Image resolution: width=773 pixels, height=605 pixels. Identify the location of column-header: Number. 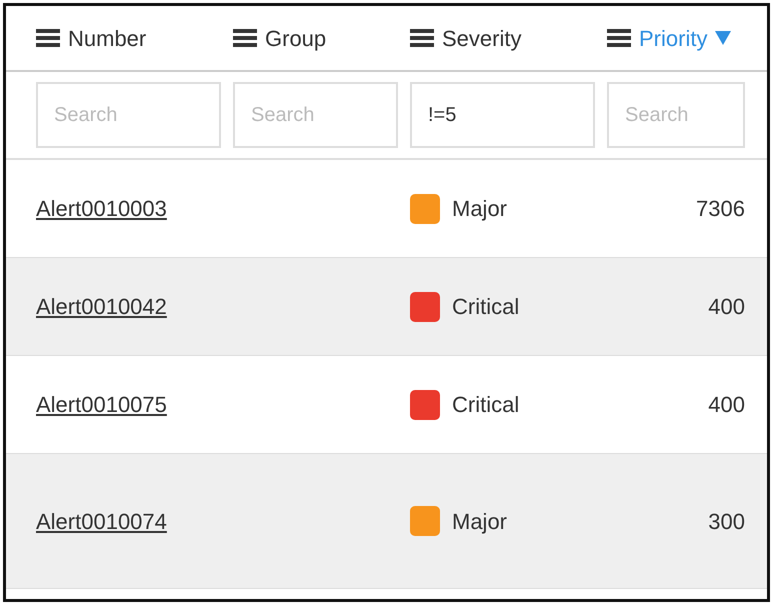
(128, 38).